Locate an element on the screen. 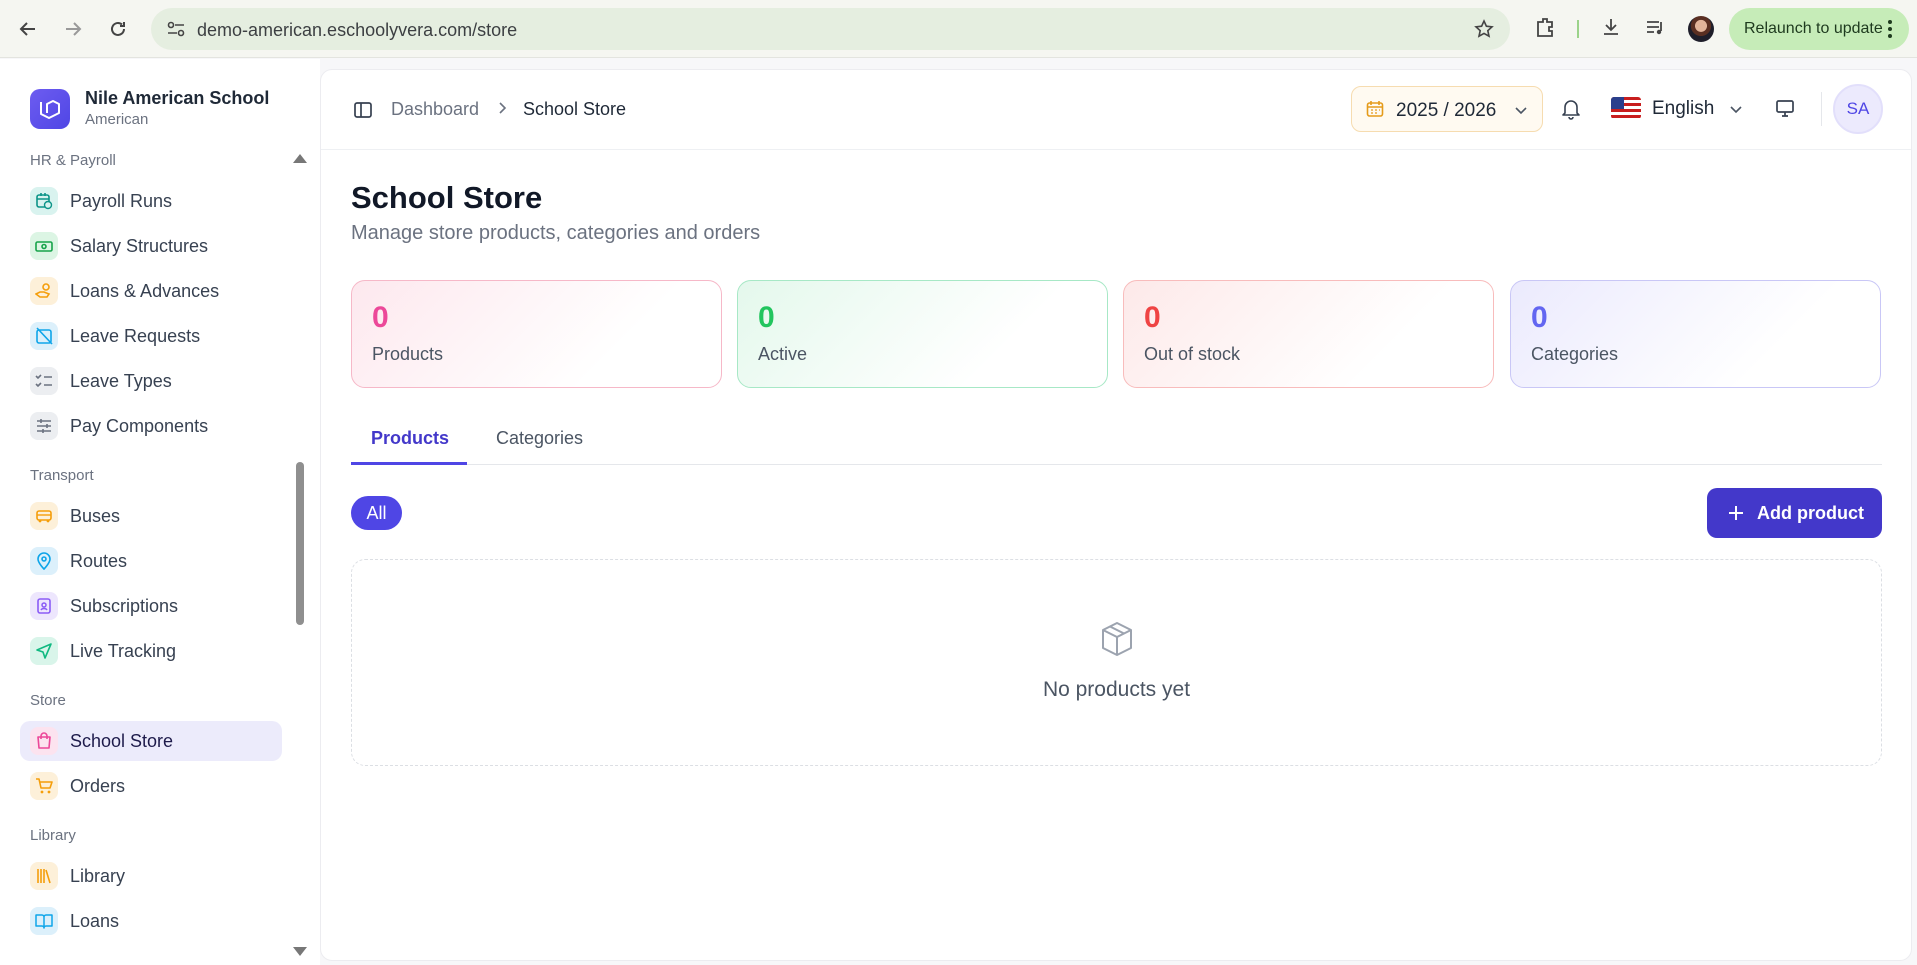 This screenshot has width=1917, height=965. academic-year-value: 2025 / 2026 is located at coordinates (1446, 110).